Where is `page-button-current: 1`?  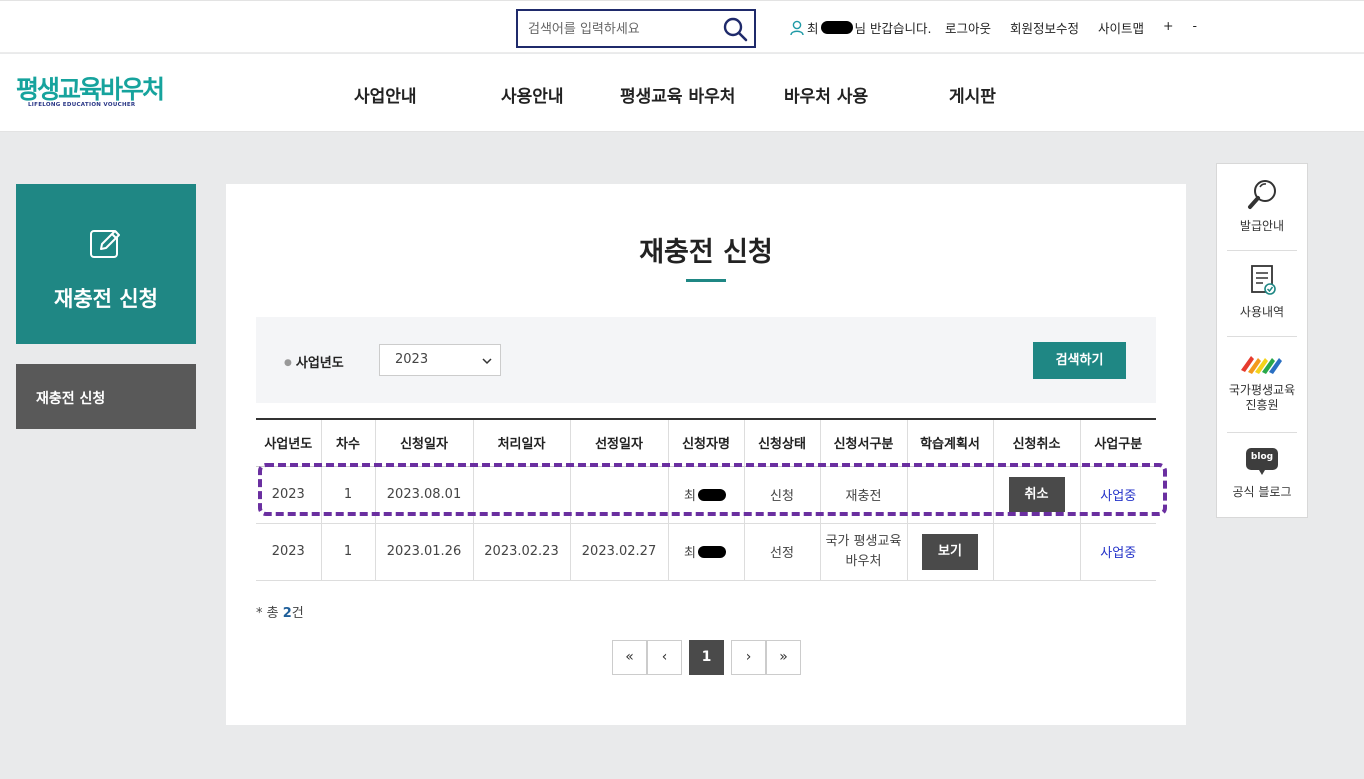 page-button-current: 1 is located at coordinates (706, 657).